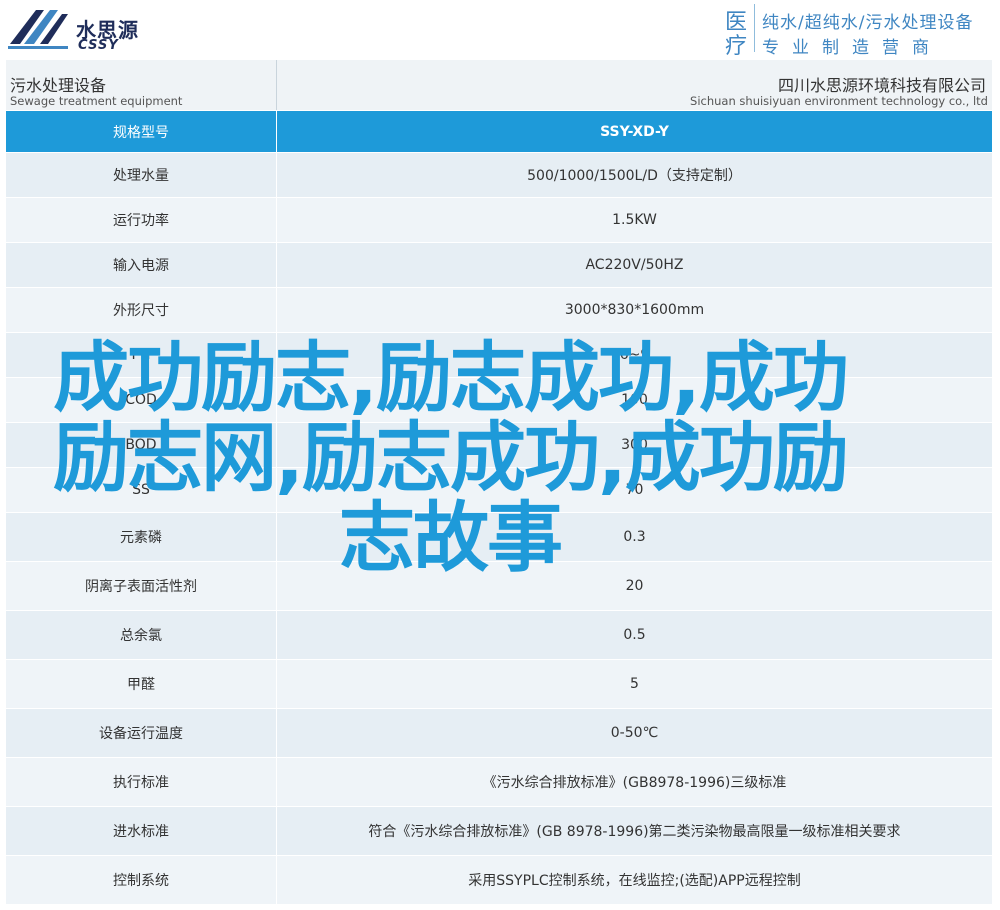  What do you see at coordinates (499, 175) in the screenshot?
I see `table-row: 处理水量 500/1000/1500L/D（支持定制）` at bounding box center [499, 175].